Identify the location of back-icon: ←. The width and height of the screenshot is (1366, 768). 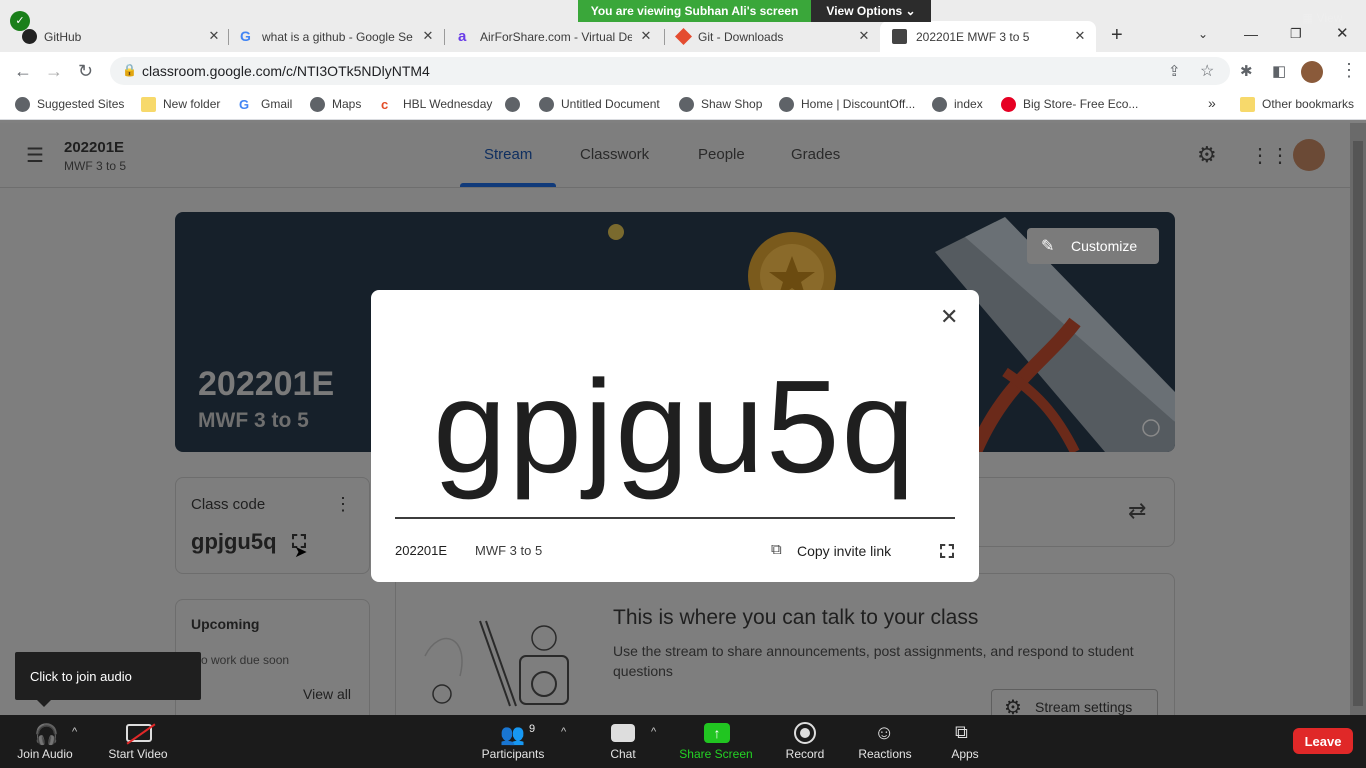
(23, 71).